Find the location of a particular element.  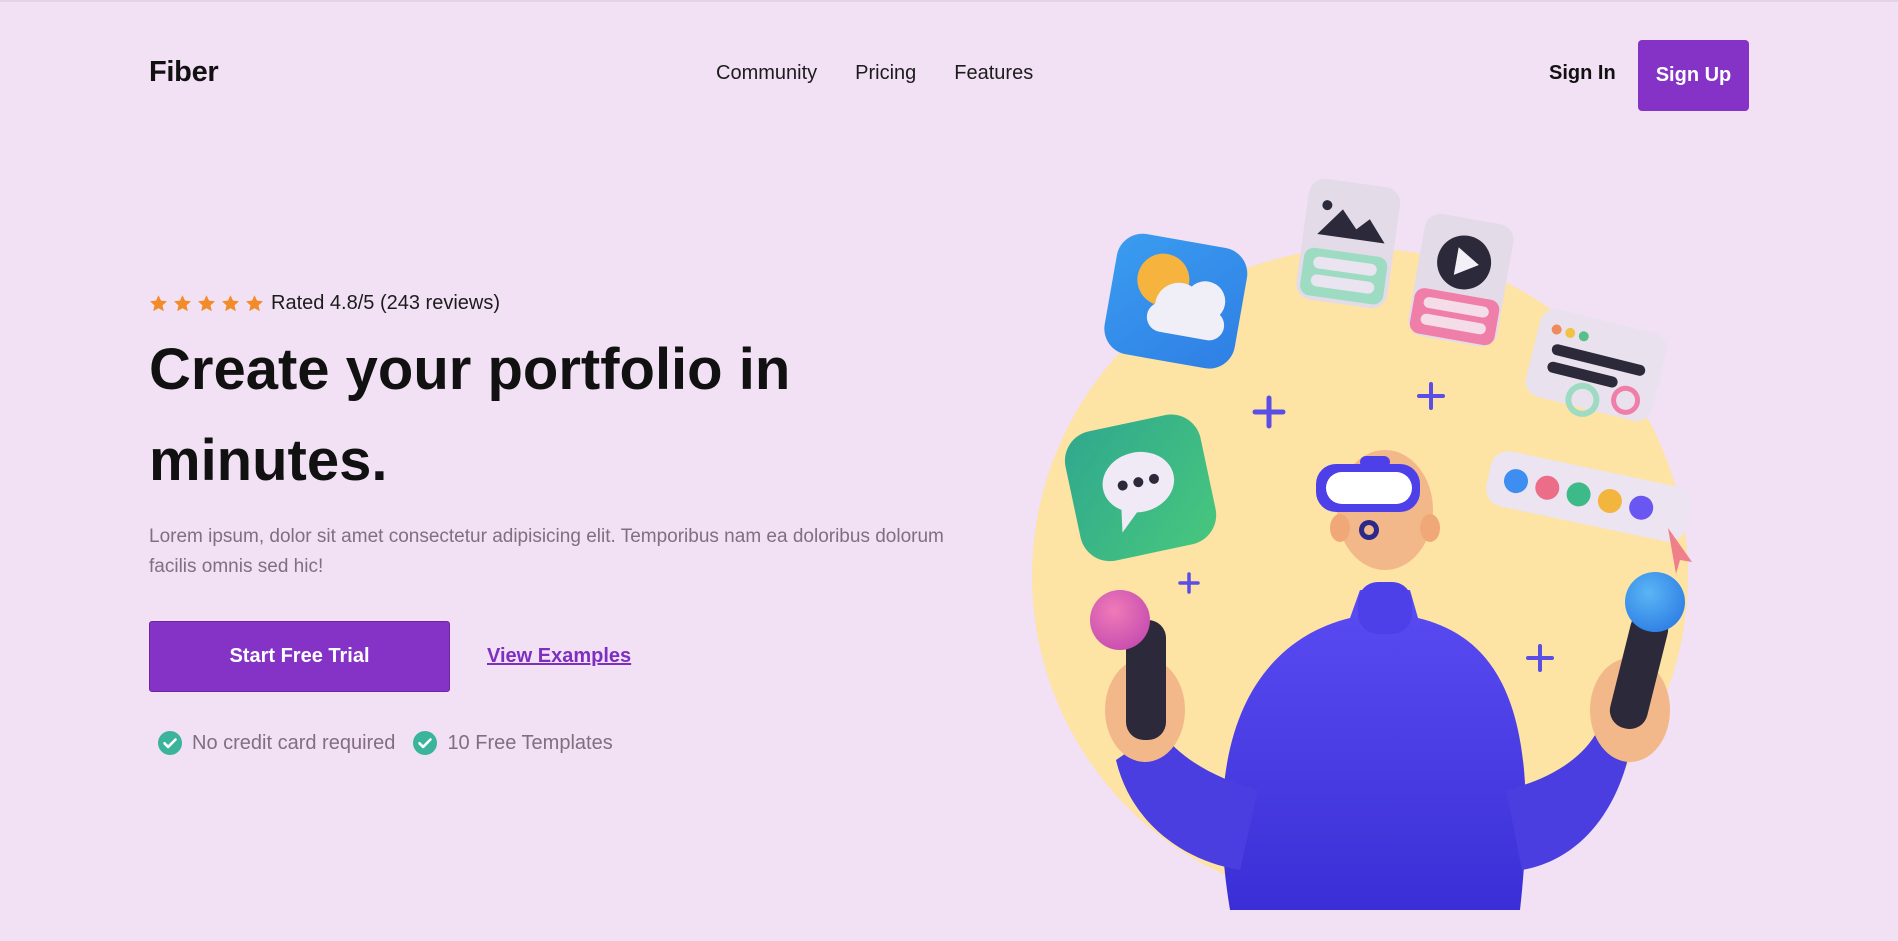

nav-links: Community Pricing Features is located at coordinates (874, 73).